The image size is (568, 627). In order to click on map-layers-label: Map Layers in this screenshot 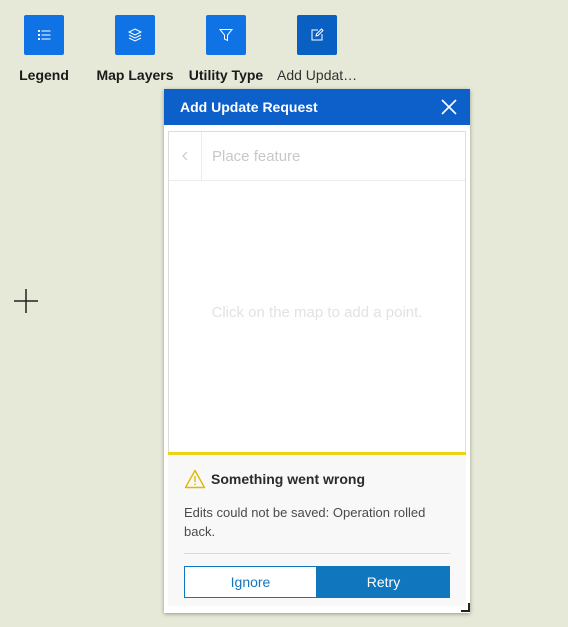, I will do `click(135, 75)`.